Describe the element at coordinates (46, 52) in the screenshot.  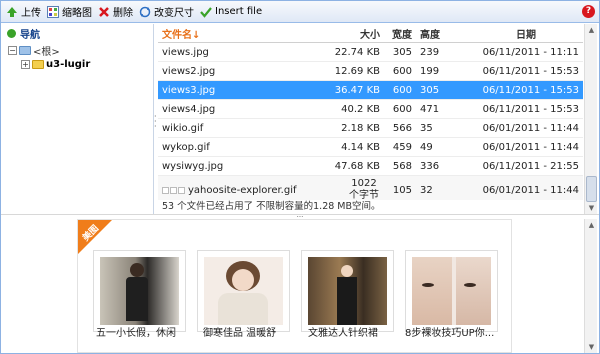
I see `tree-node-label: <根>` at that location.